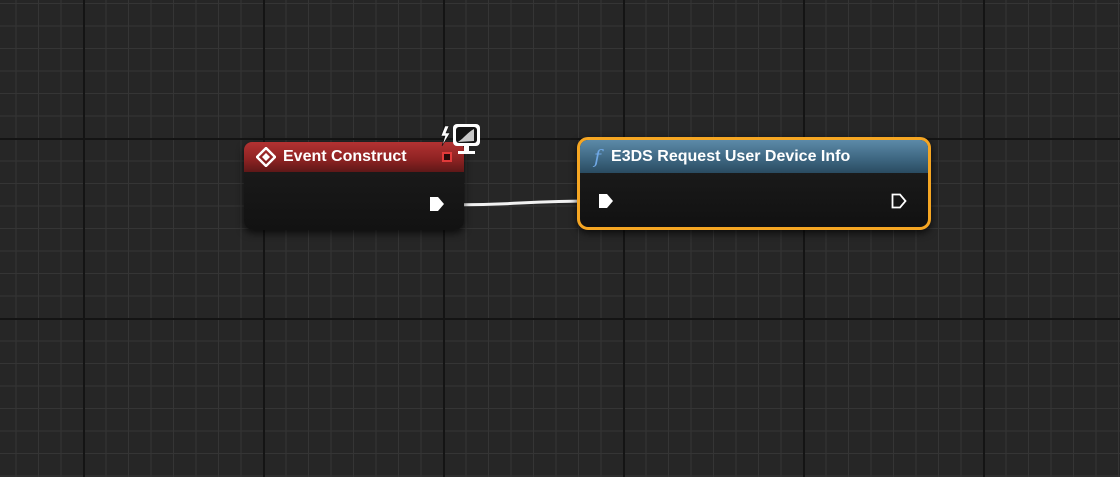 The width and height of the screenshot is (1120, 477). I want to click on event-construct-title: Event Construct, so click(345, 156).